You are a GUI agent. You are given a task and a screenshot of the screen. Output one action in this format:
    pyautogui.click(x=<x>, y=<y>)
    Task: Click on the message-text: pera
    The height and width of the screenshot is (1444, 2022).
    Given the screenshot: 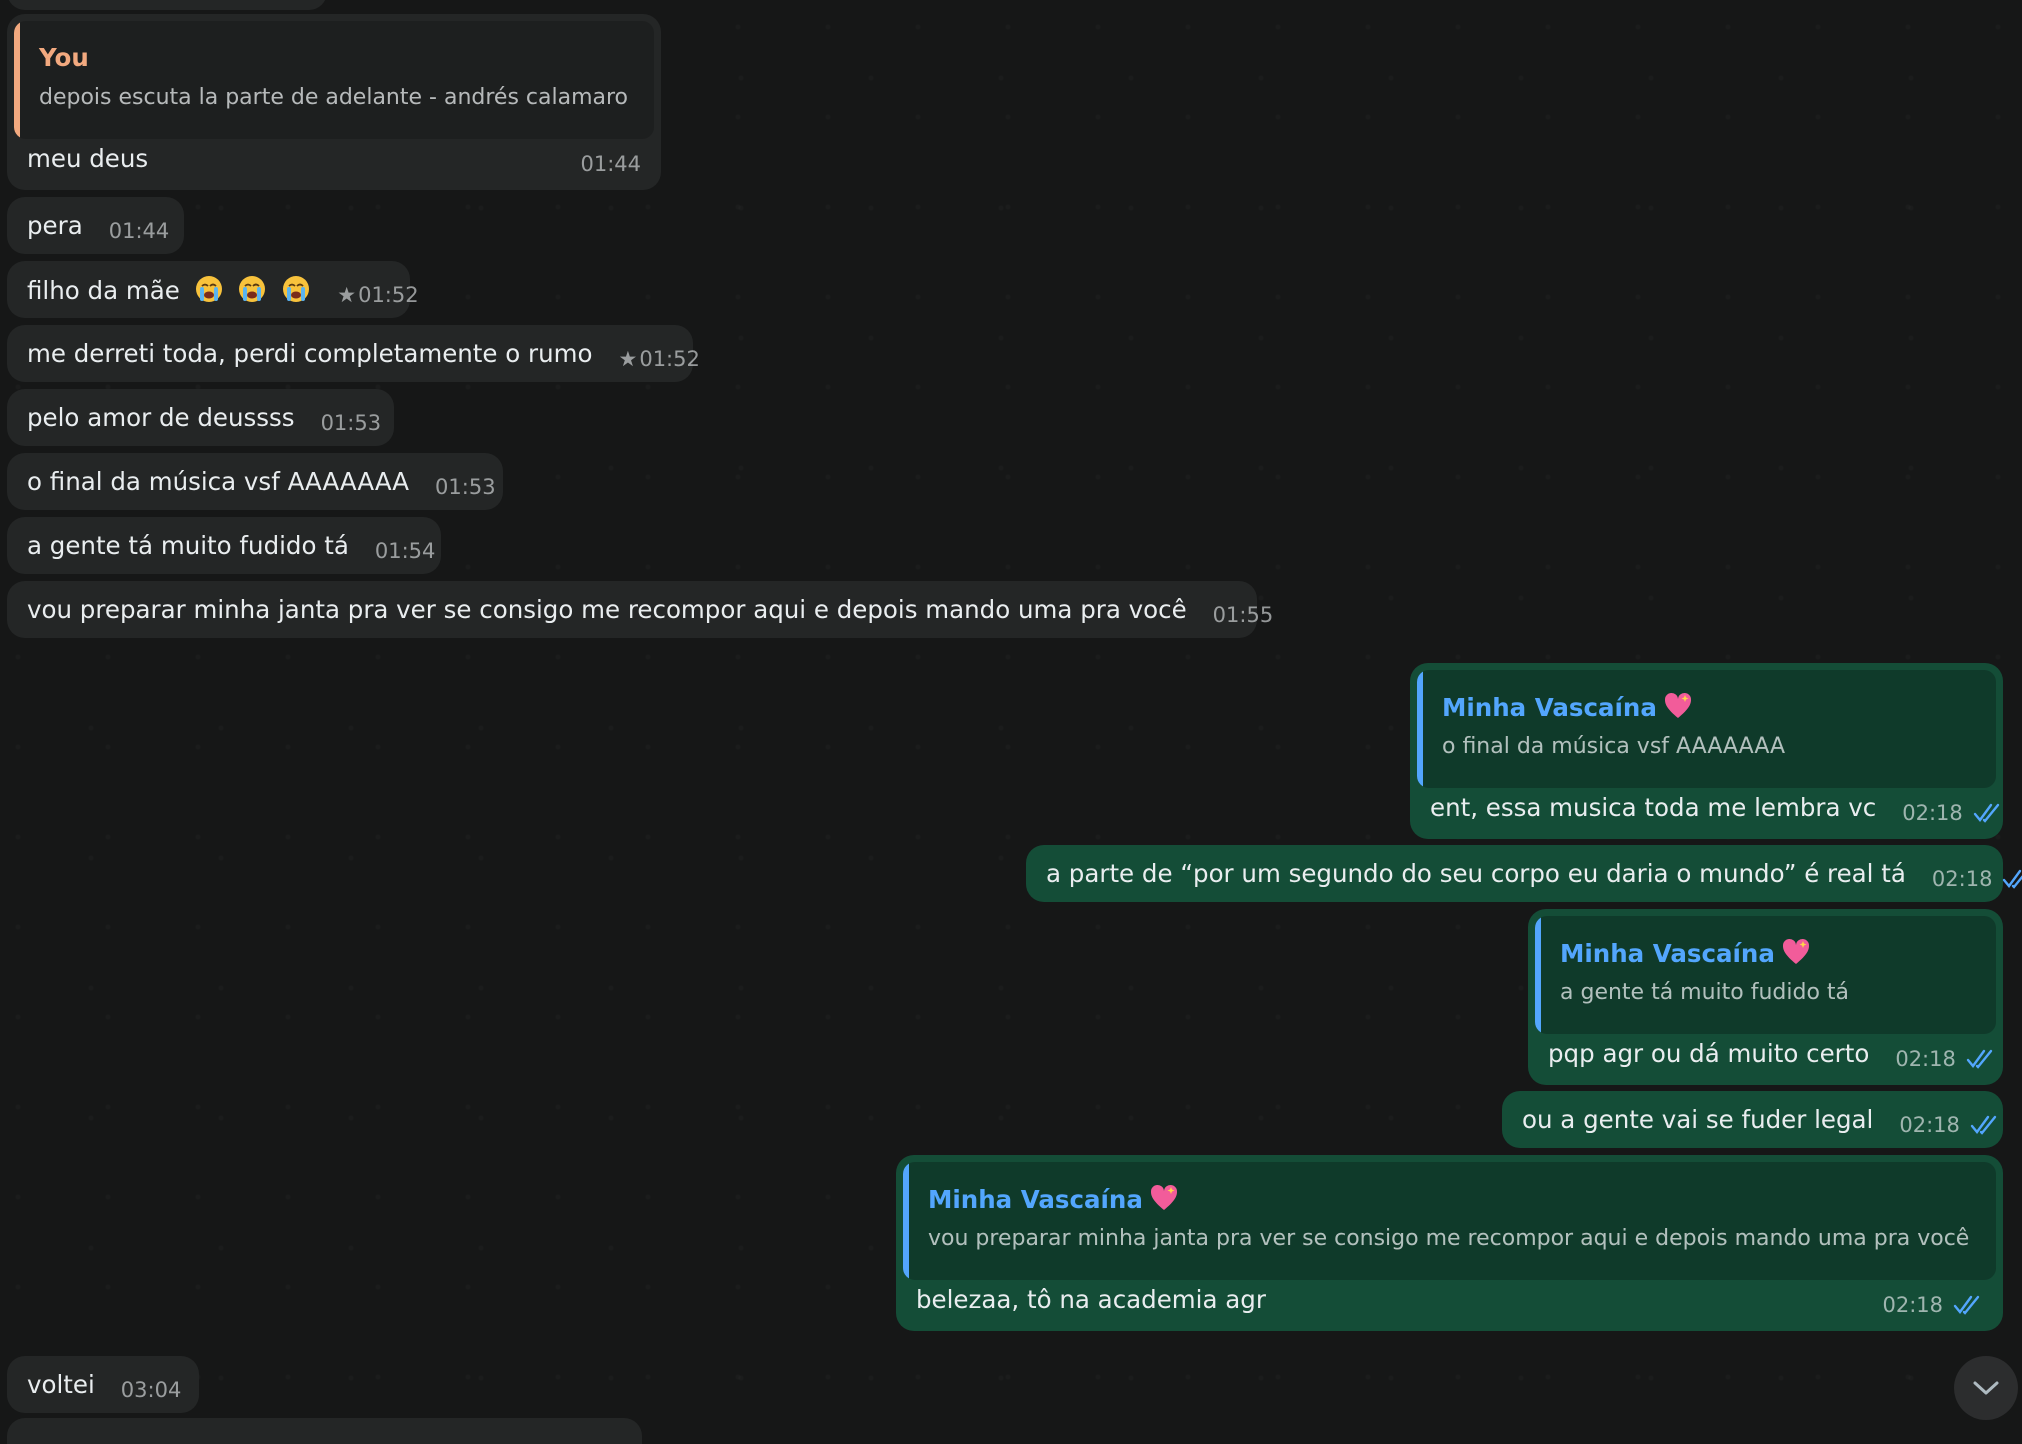 What is the action you would take?
    pyautogui.click(x=55, y=225)
    